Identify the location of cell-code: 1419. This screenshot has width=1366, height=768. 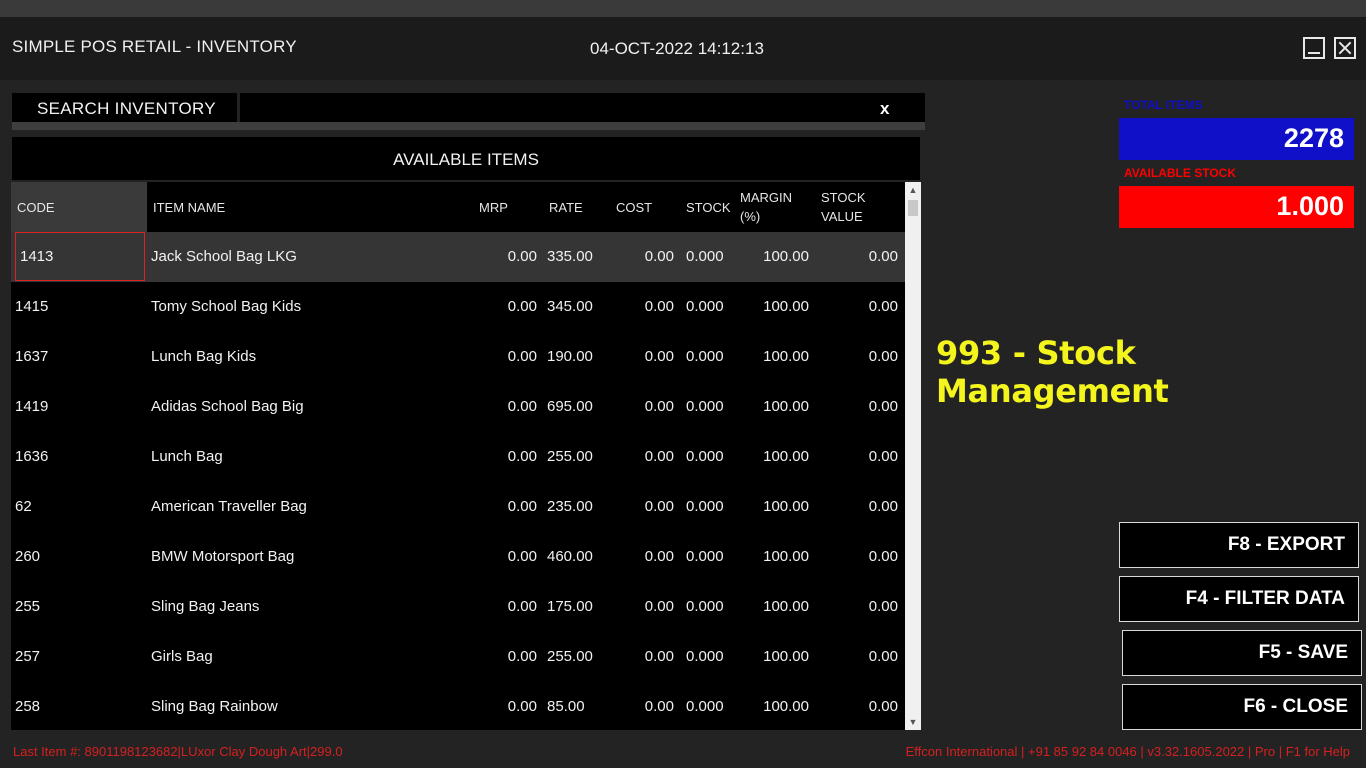
(80, 407).